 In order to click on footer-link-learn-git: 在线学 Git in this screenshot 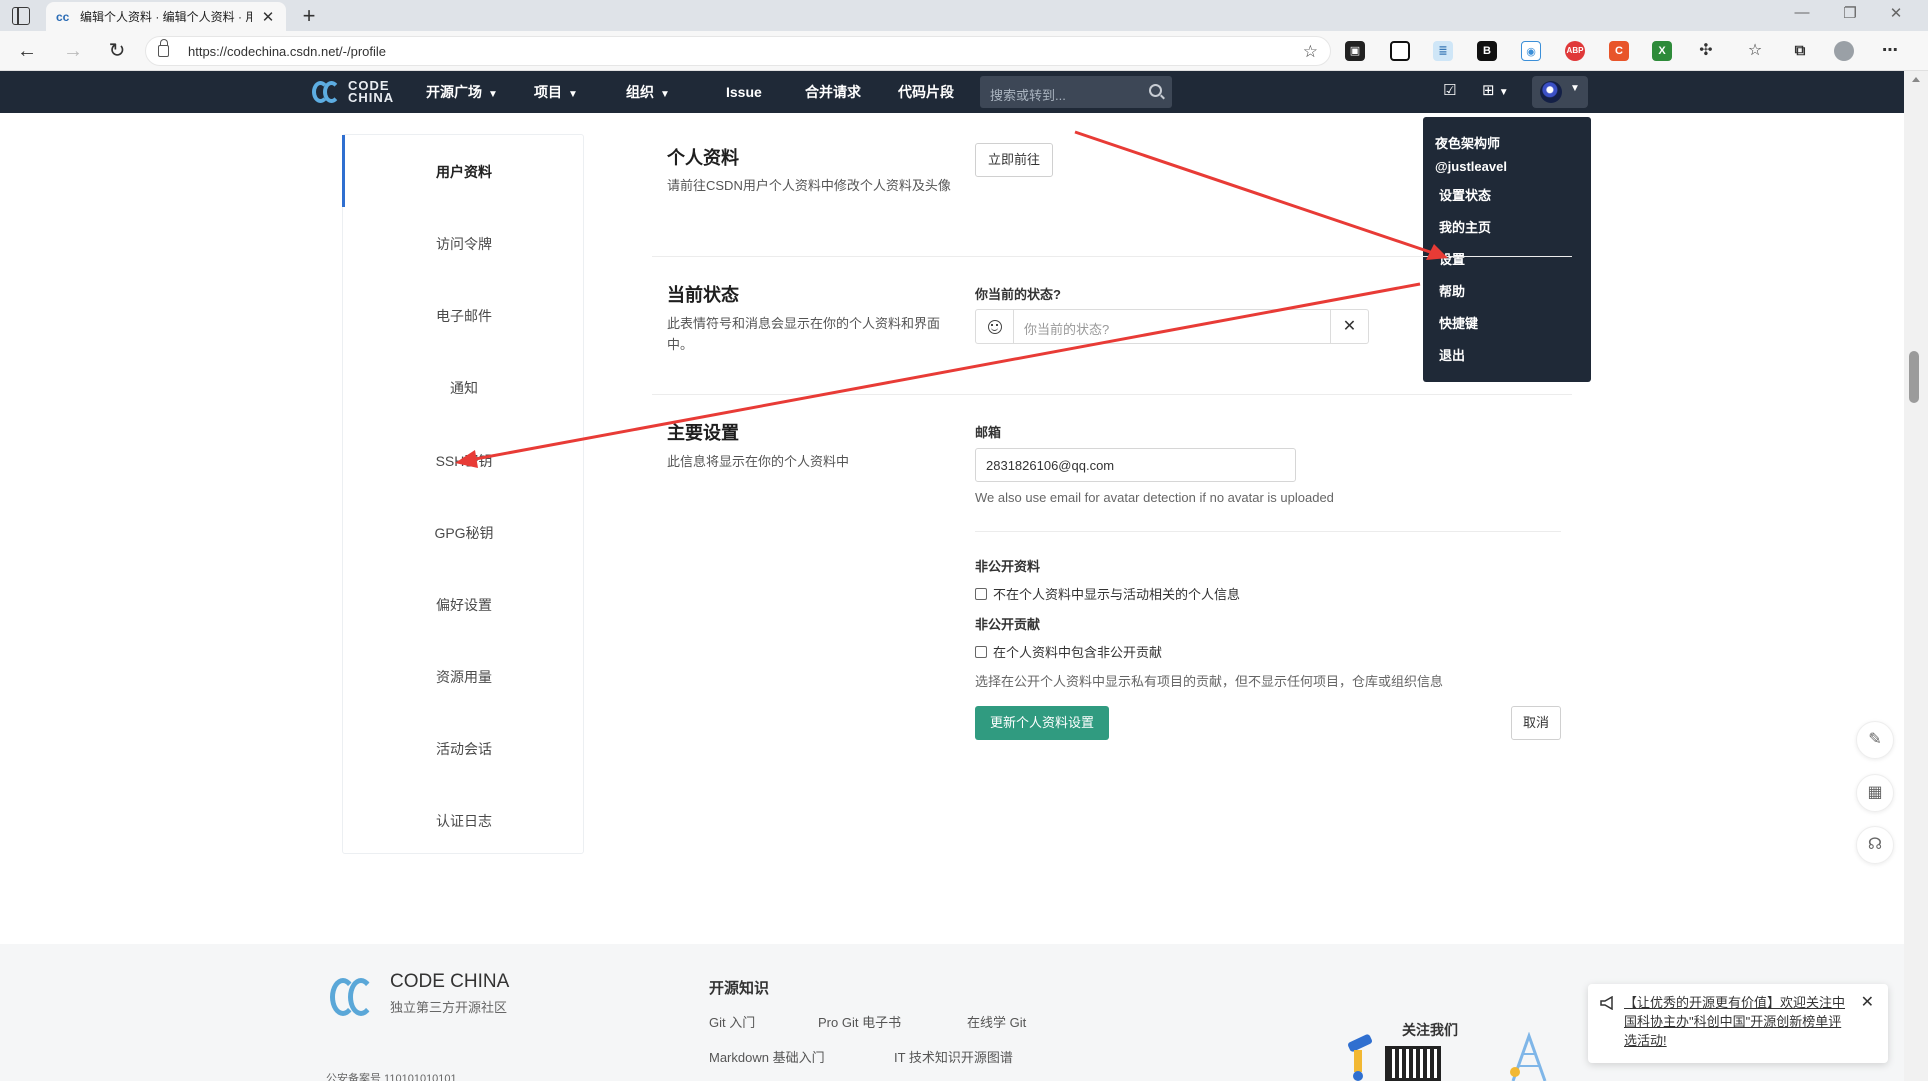, I will do `click(996, 1021)`.